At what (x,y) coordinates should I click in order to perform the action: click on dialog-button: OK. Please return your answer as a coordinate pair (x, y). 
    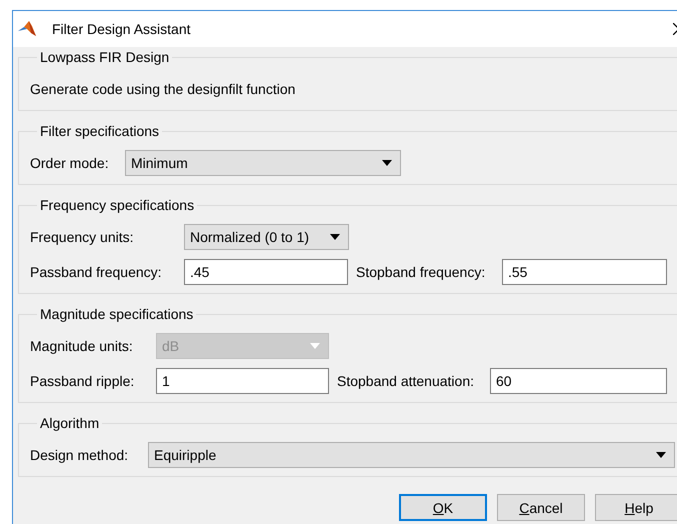
    Looking at the image, I should click on (443, 507).